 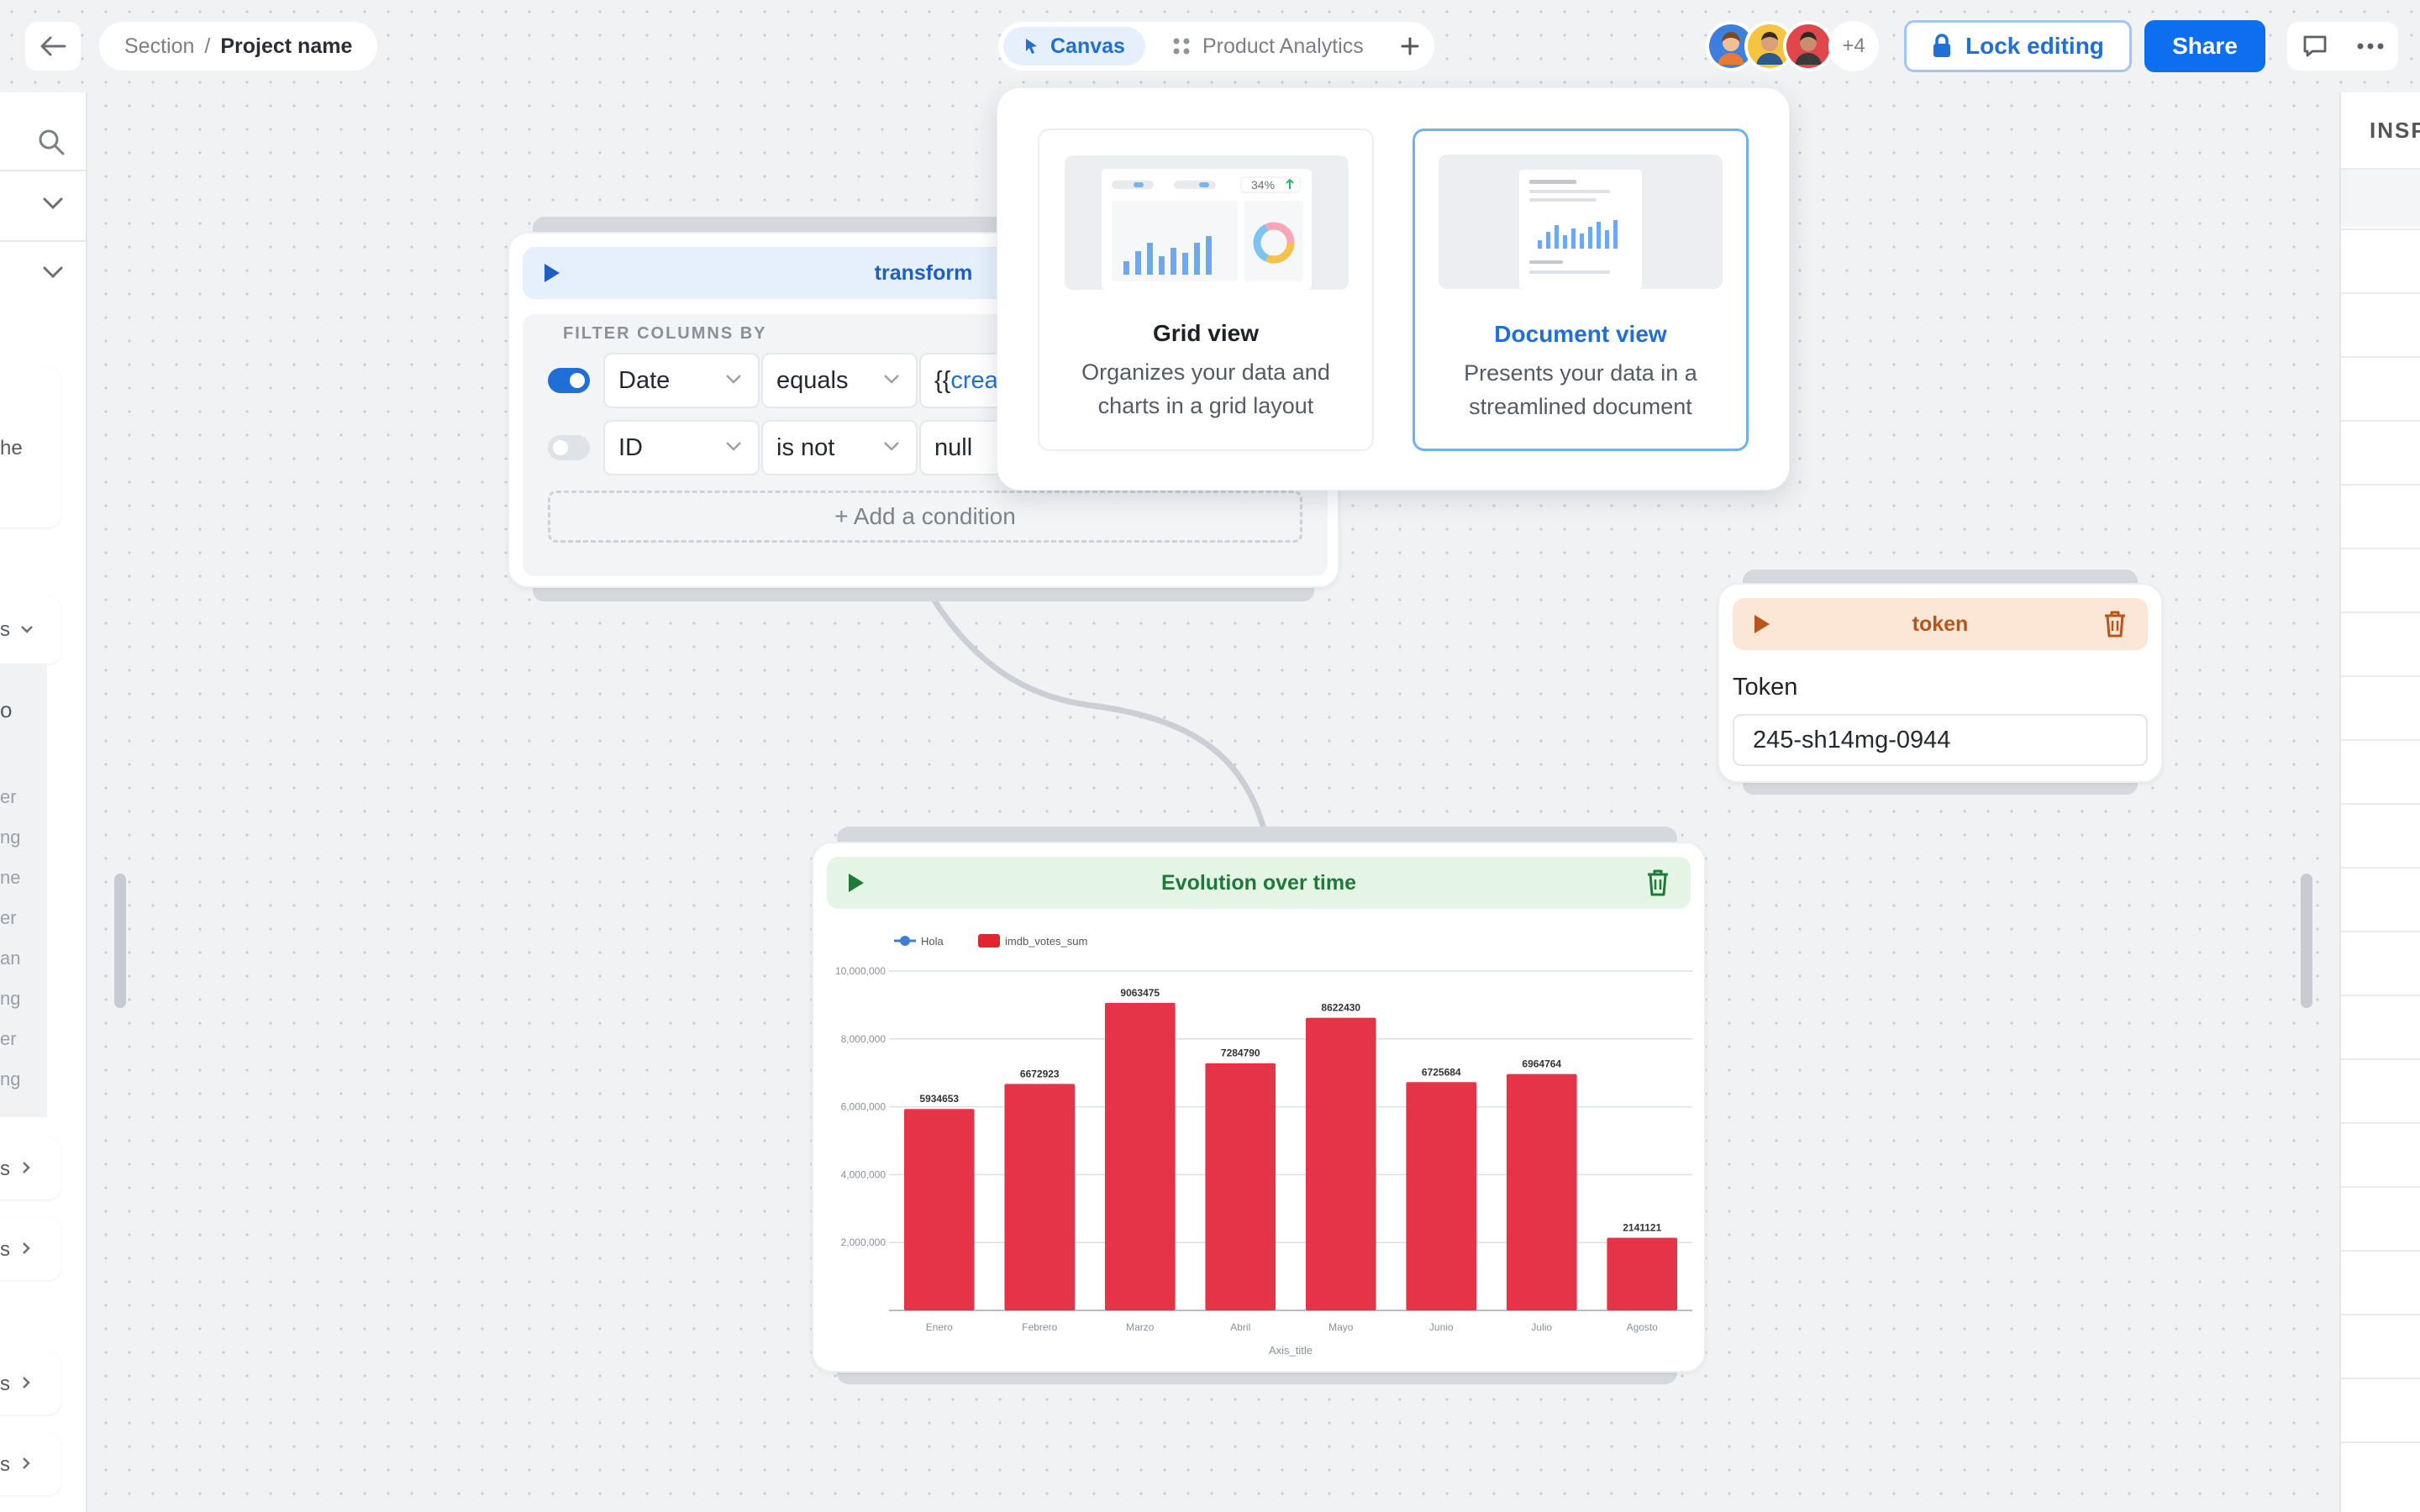 I want to click on data-label: 5934653, so click(x=939, y=1099).